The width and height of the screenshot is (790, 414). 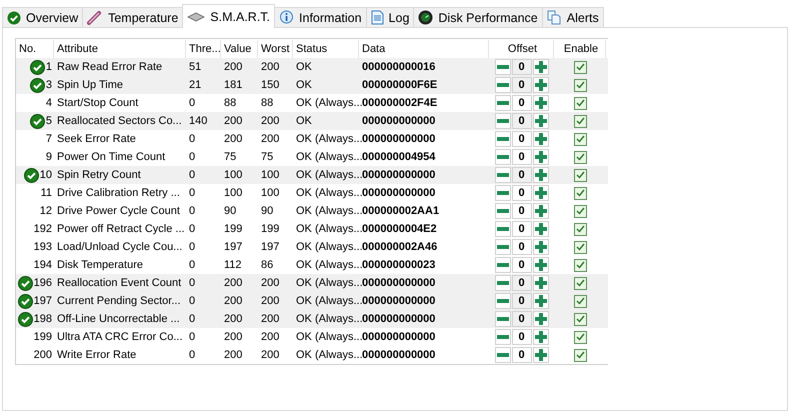 I want to click on table-row: 200 Write Error Rate 0 200 200 OK (Always...000000000000 0, so click(x=312, y=355).